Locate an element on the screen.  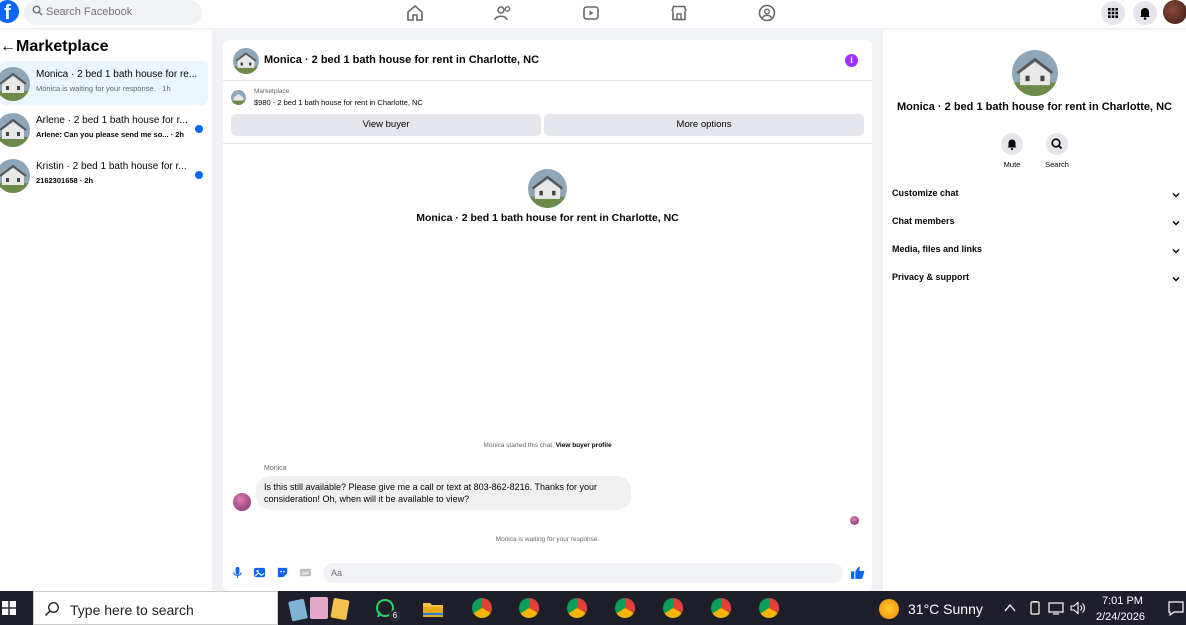
message-composer: GIF is located at coordinates (581, 573).